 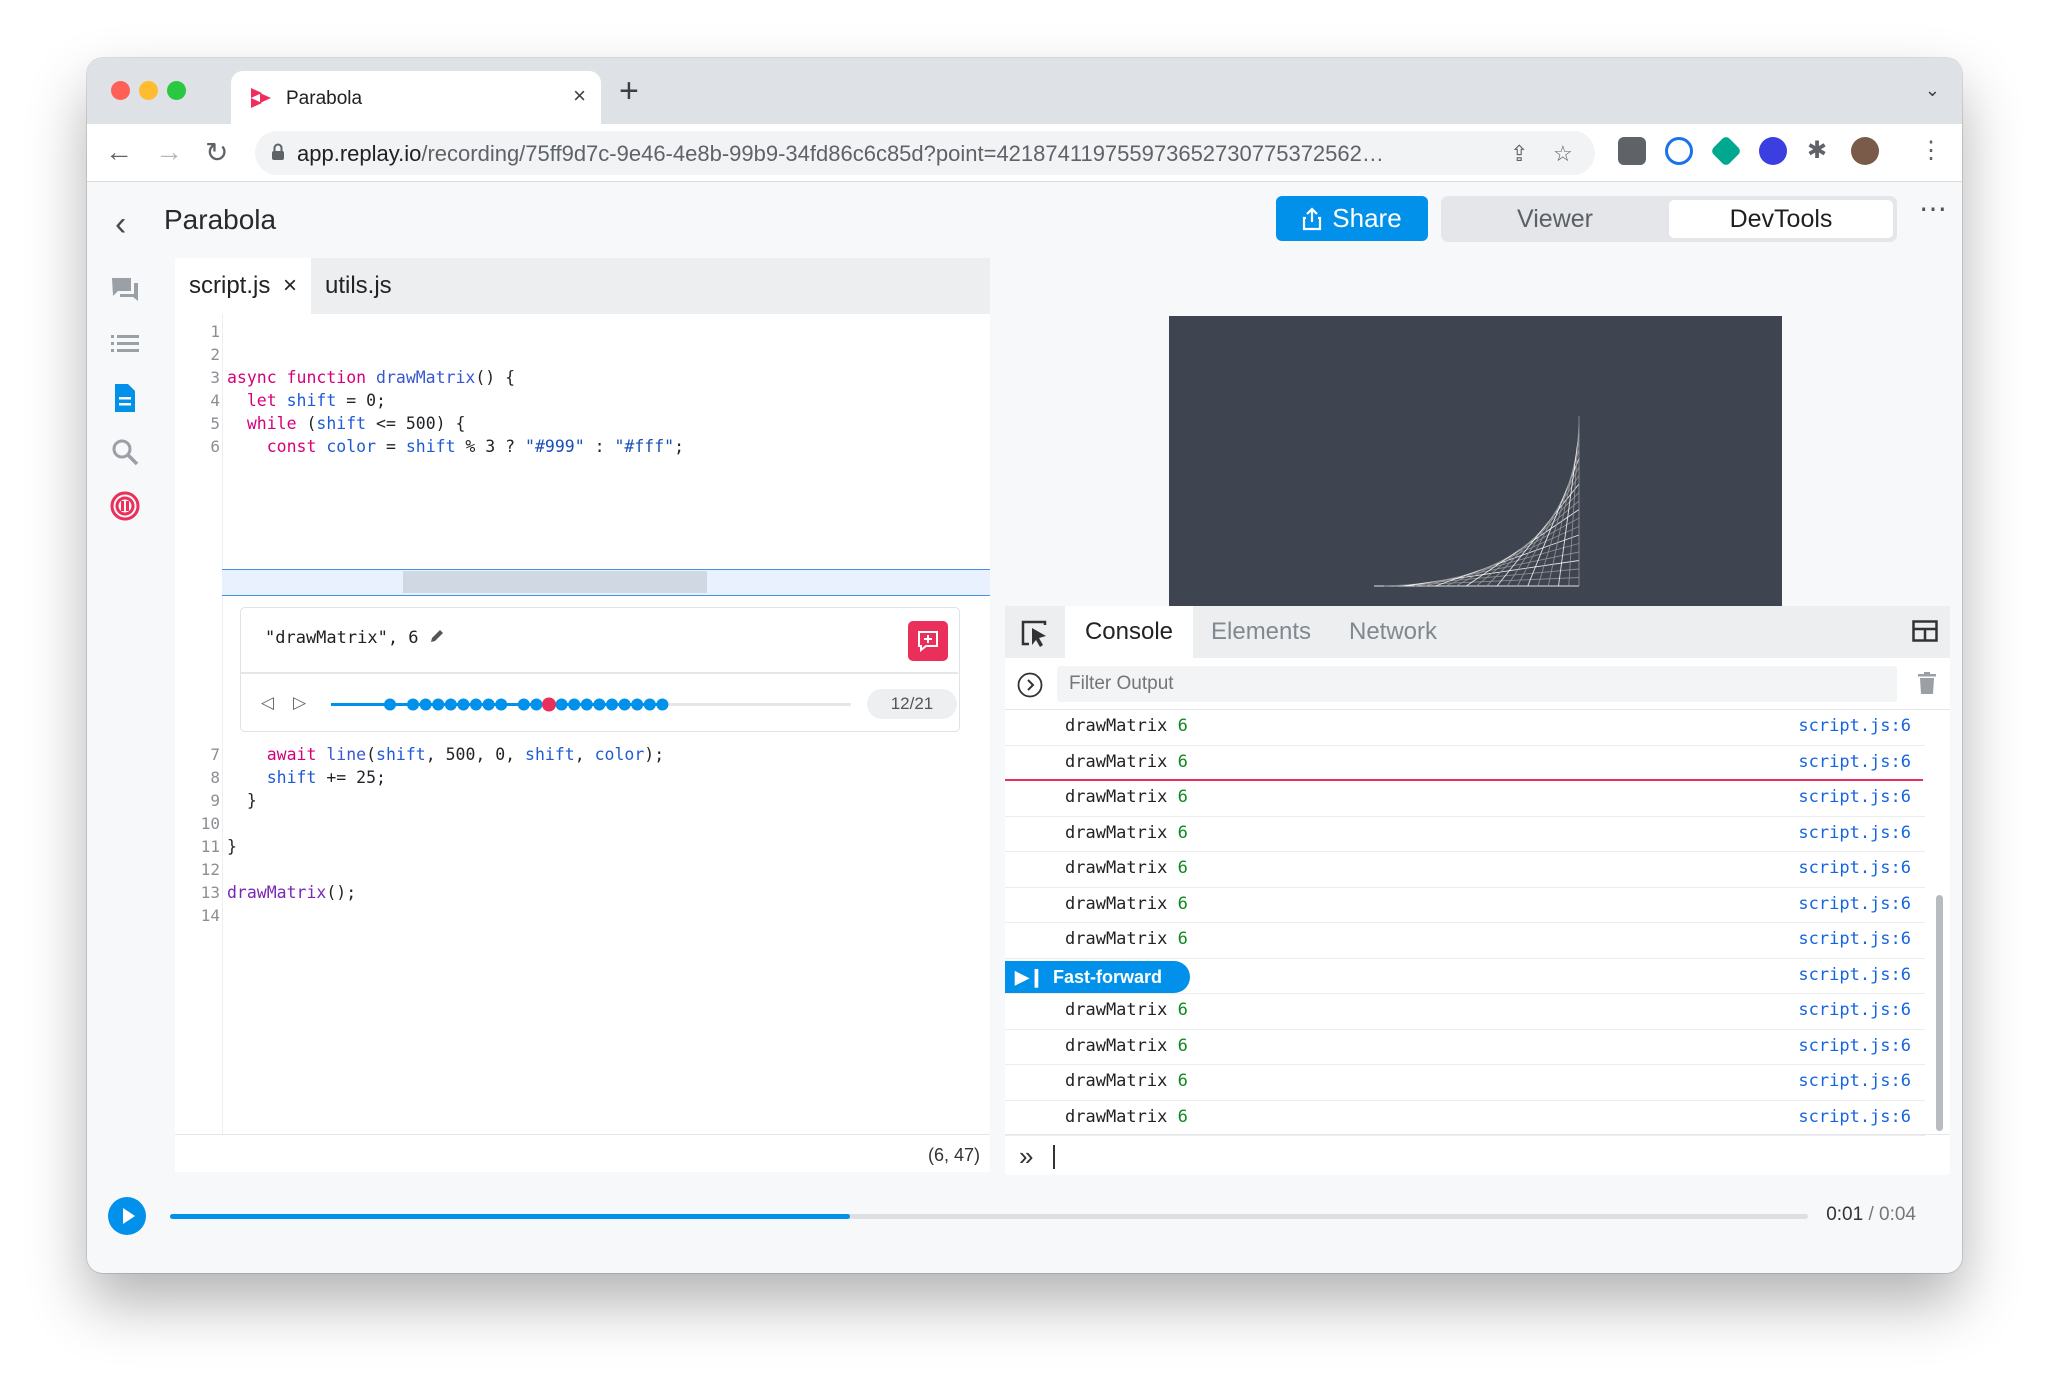 What do you see at coordinates (125, 344) in the screenshot?
I see `events-list-icon` at bounding box center [125, 344].